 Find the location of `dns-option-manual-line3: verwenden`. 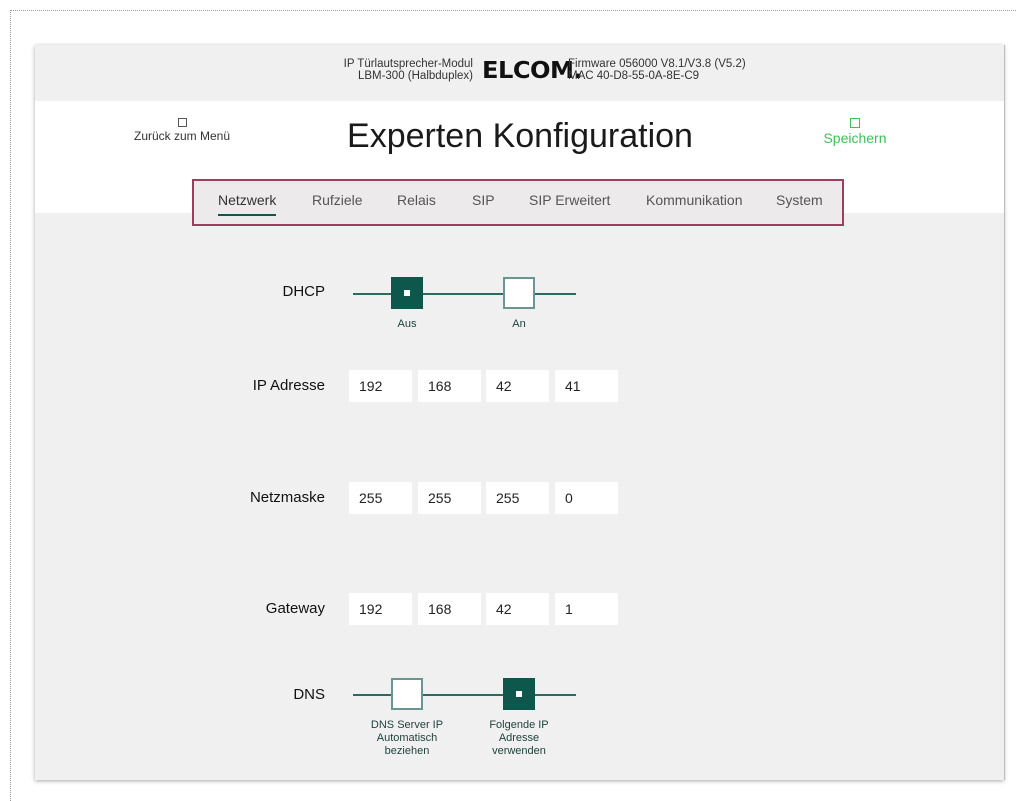

dns-option-manual-line3: verwenden is located at coordinates (519, 751).